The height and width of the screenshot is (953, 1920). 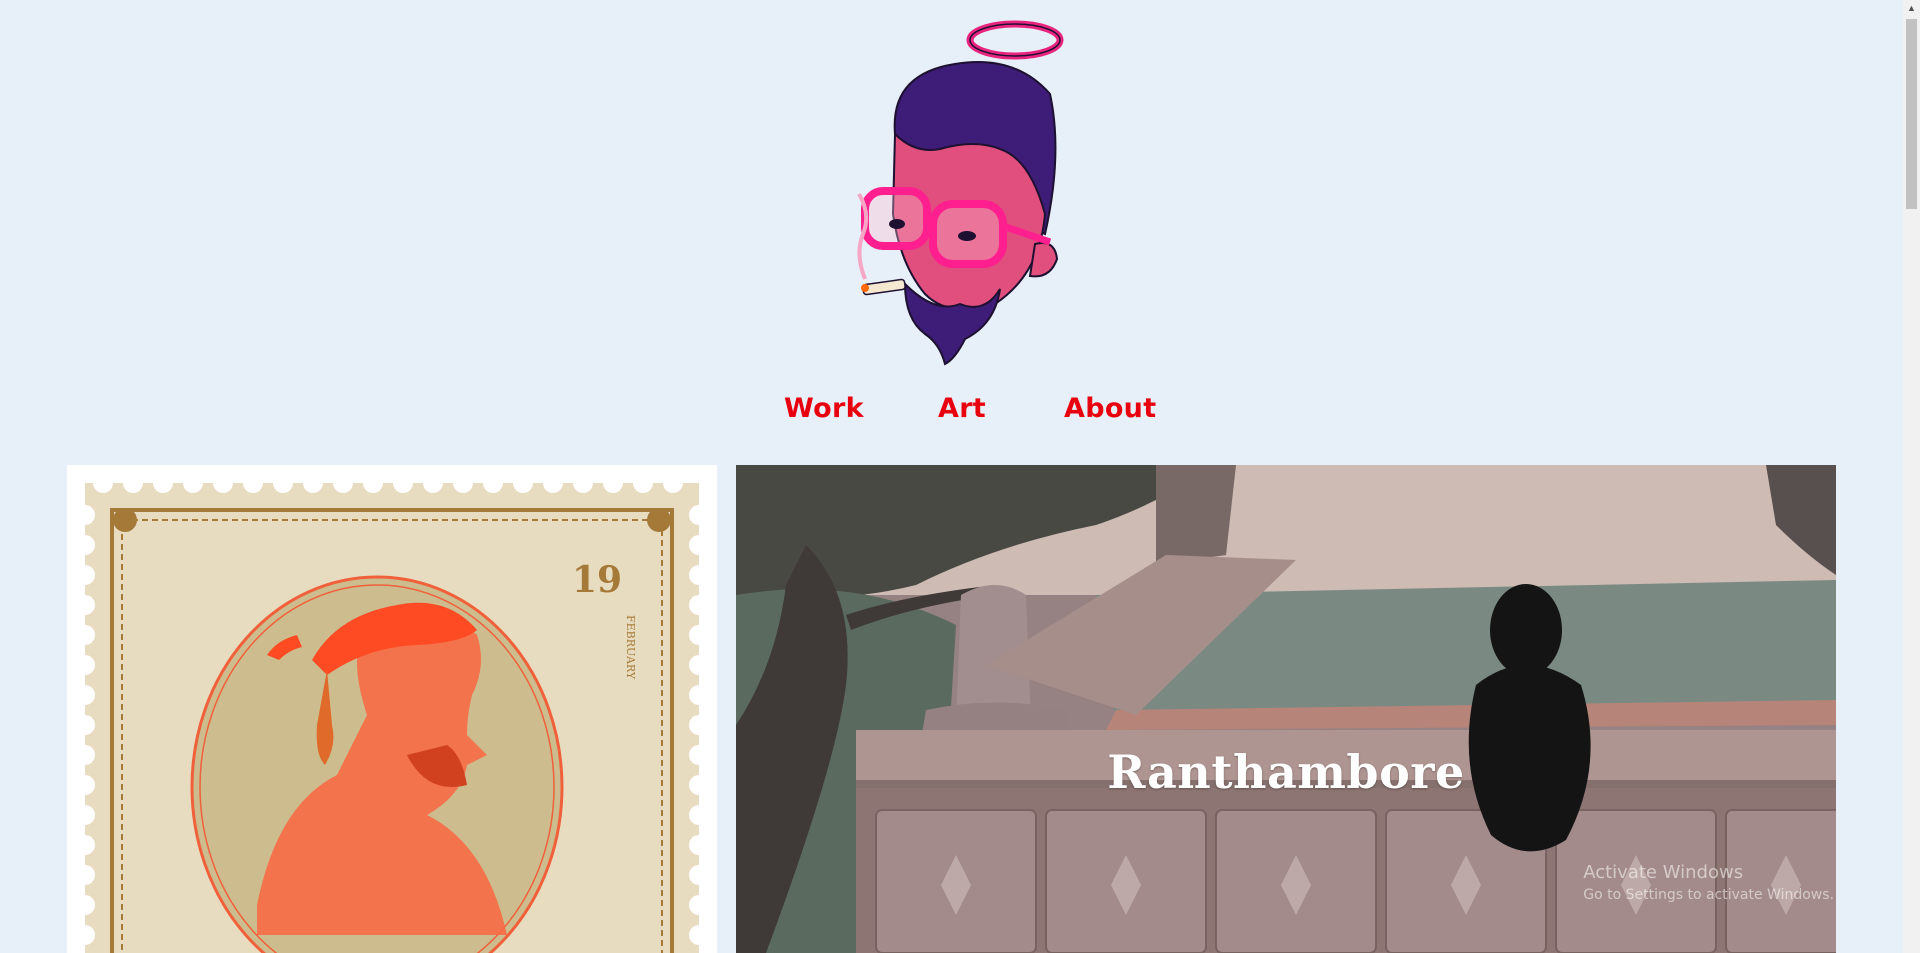 What do you see at coordinates (1110, 408) in the screenshot?
I see `nav-link-about: About` at bounding box center [1110, 408].